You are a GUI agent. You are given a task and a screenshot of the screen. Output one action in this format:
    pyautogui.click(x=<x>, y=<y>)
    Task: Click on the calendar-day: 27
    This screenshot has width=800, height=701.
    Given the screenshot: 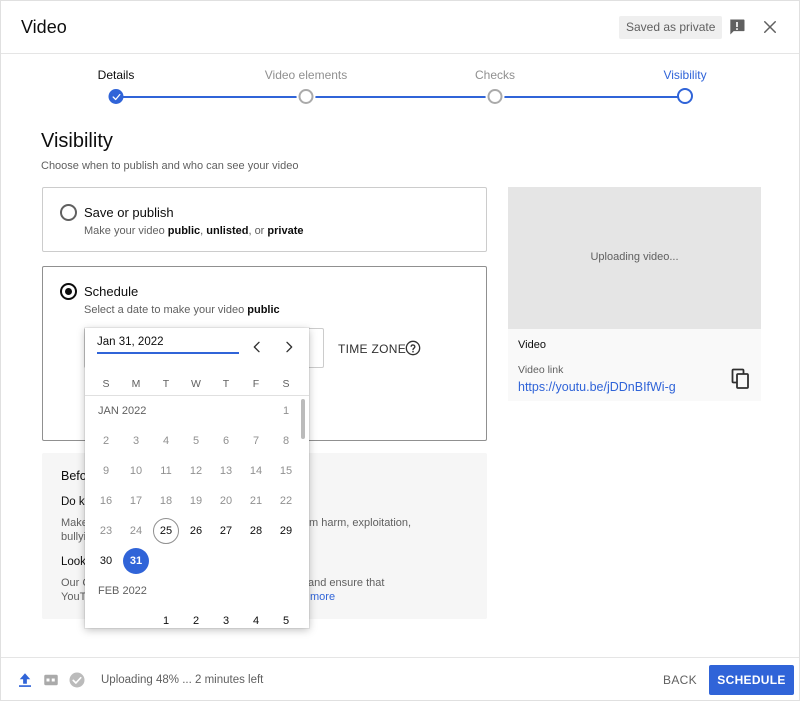 What is the action you would take?
    pyautogui.click(x=226, y=531)
    